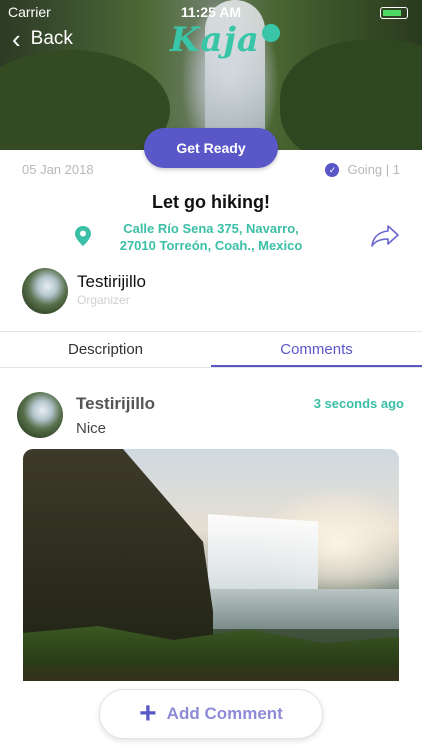 Image resolution: width=422 pixels, height=750 pixels. I want to click on going-status: ✓ Going | 1, so click(362, 169).